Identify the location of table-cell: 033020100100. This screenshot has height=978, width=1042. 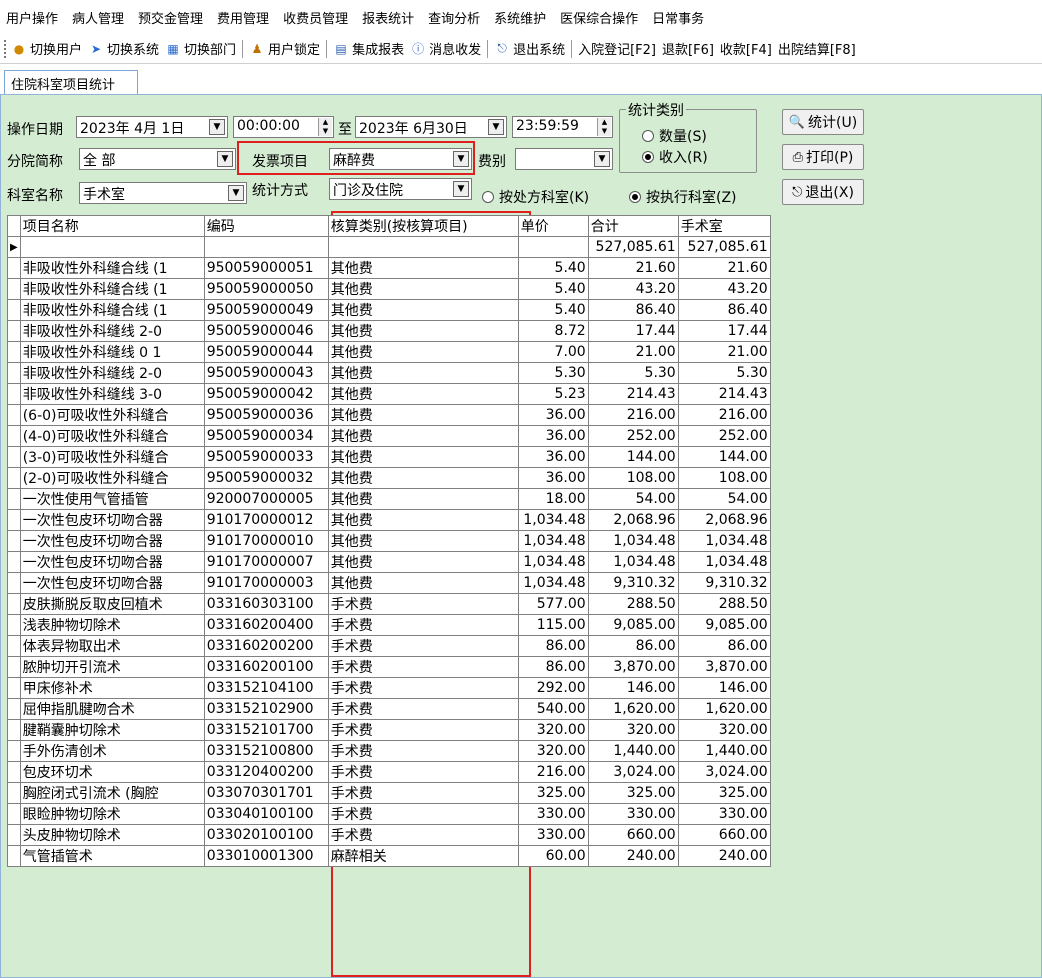
(266, 835).